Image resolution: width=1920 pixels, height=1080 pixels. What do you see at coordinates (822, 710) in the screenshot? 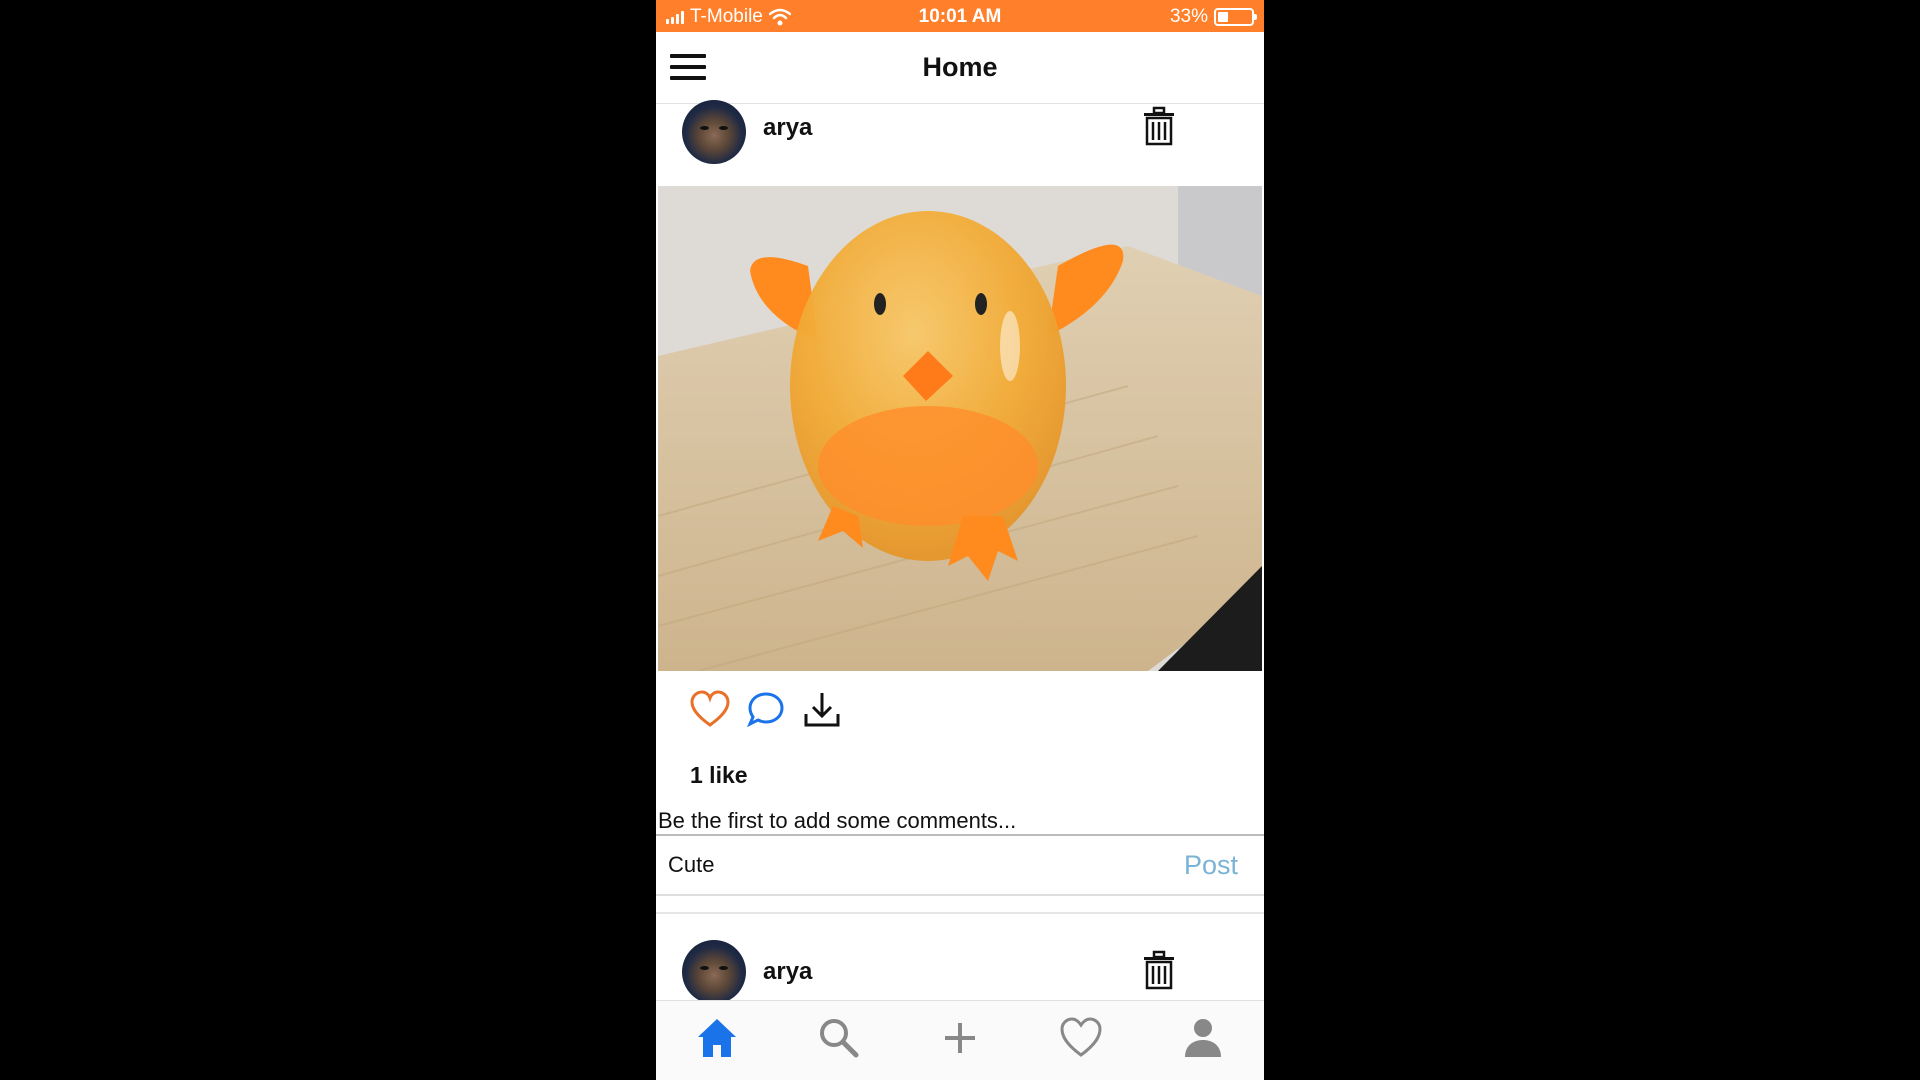
I see `download-icon` at bounding box center [822, 710].